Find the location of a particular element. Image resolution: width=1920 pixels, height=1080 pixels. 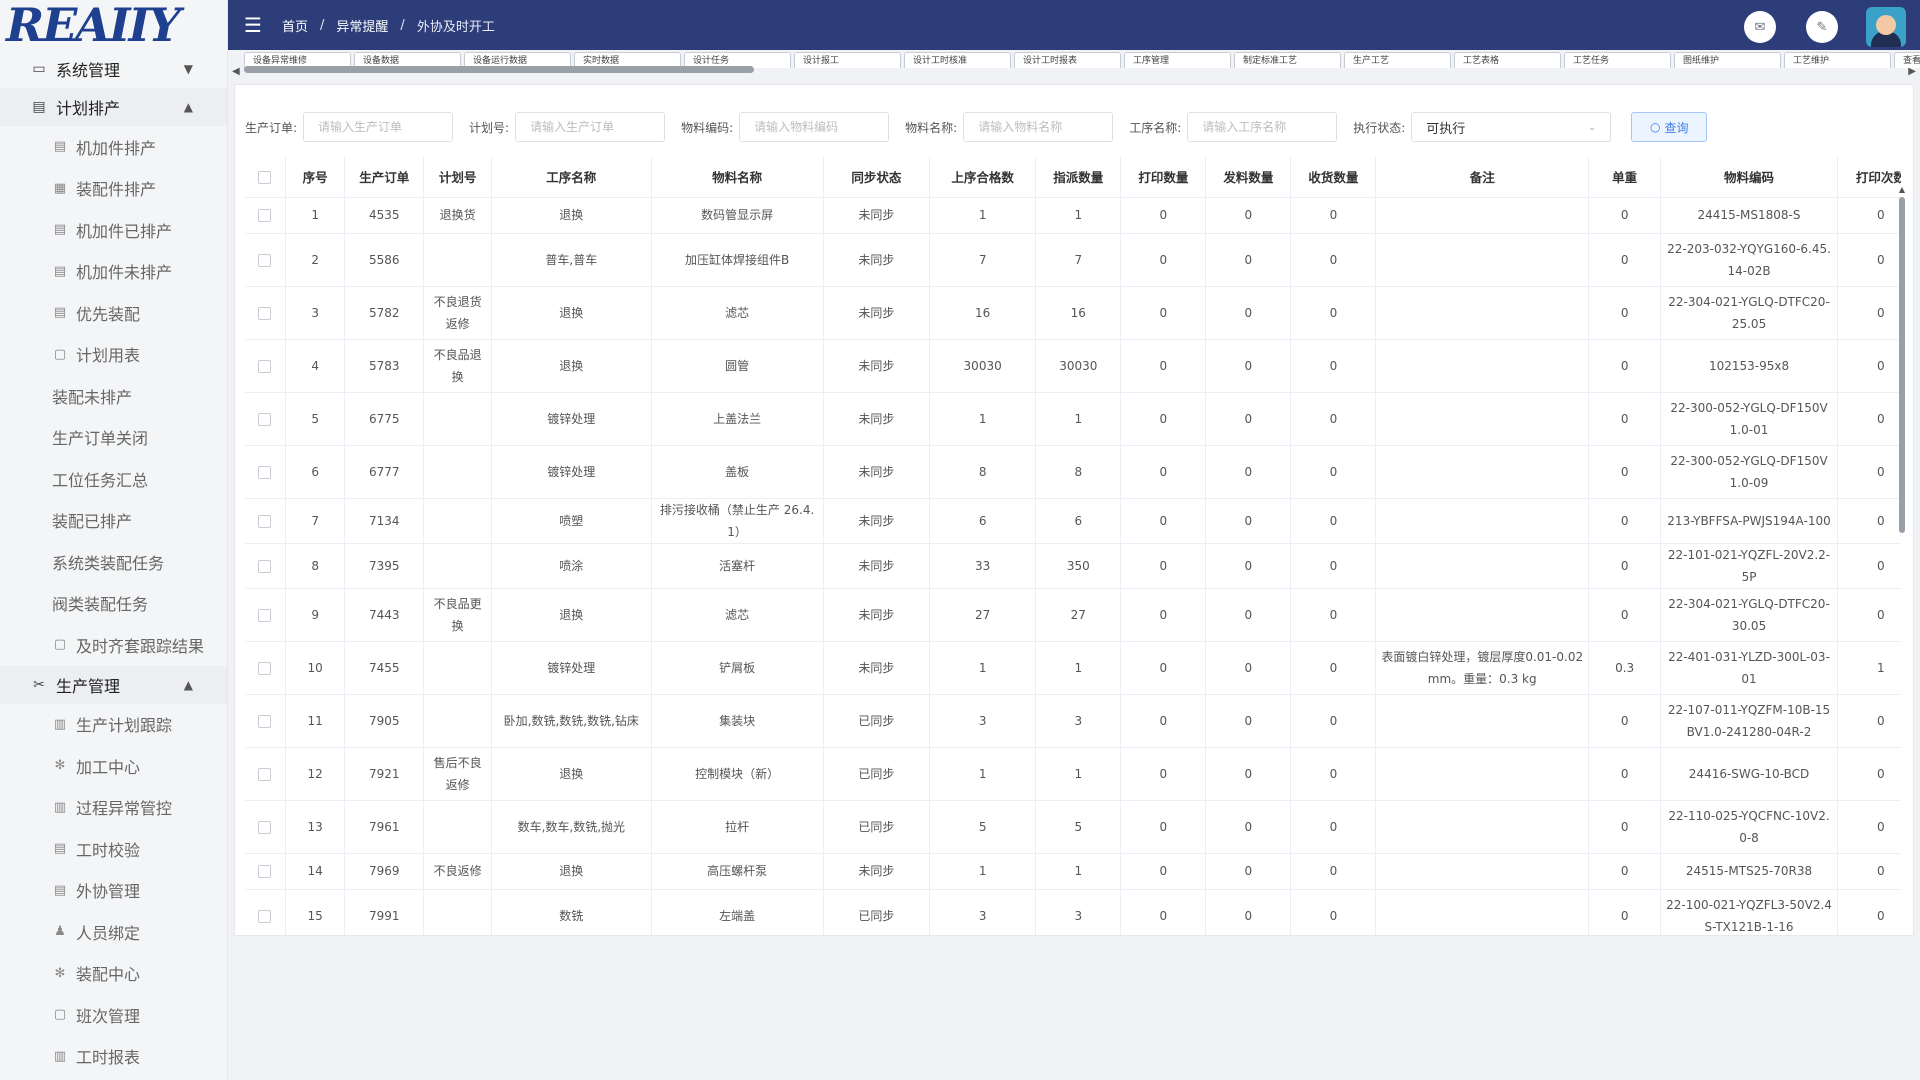

sidebar-item: ▢ 及时齐套跟踪结果 is located at coordinates (113, 645).